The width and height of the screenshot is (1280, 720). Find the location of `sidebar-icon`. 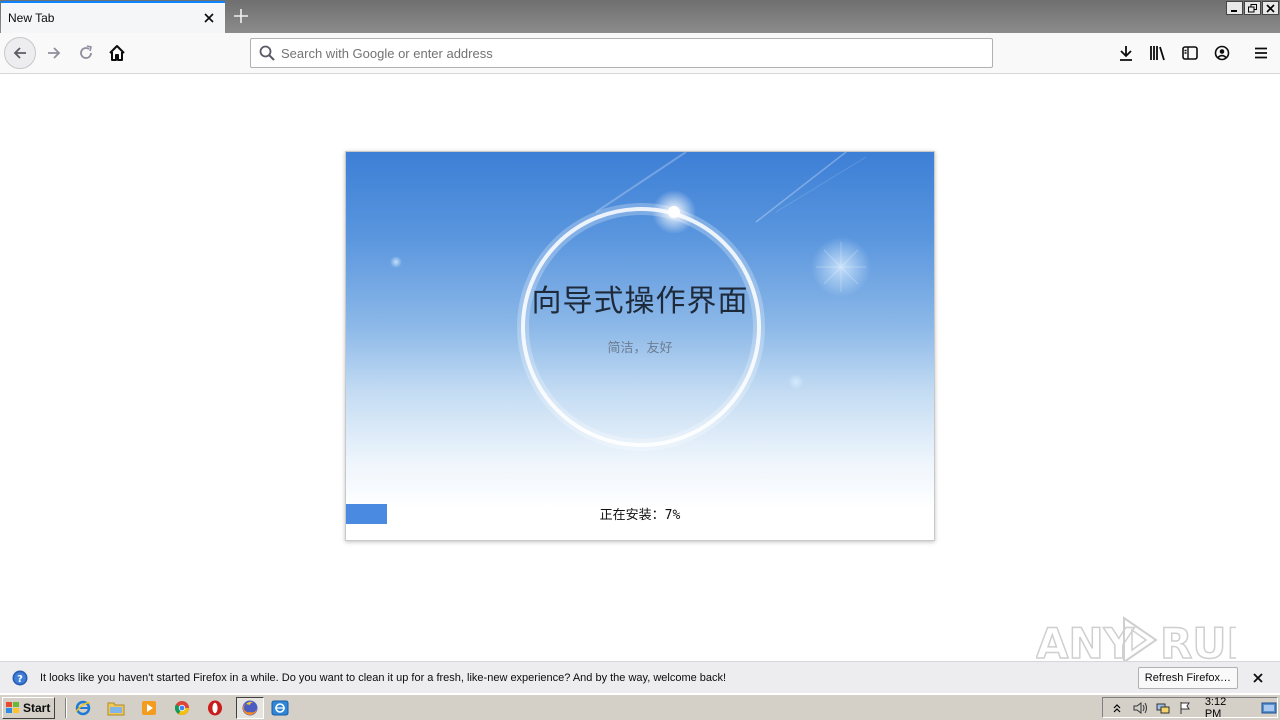

sidebar-icon is located at coordinates (1190, 53).